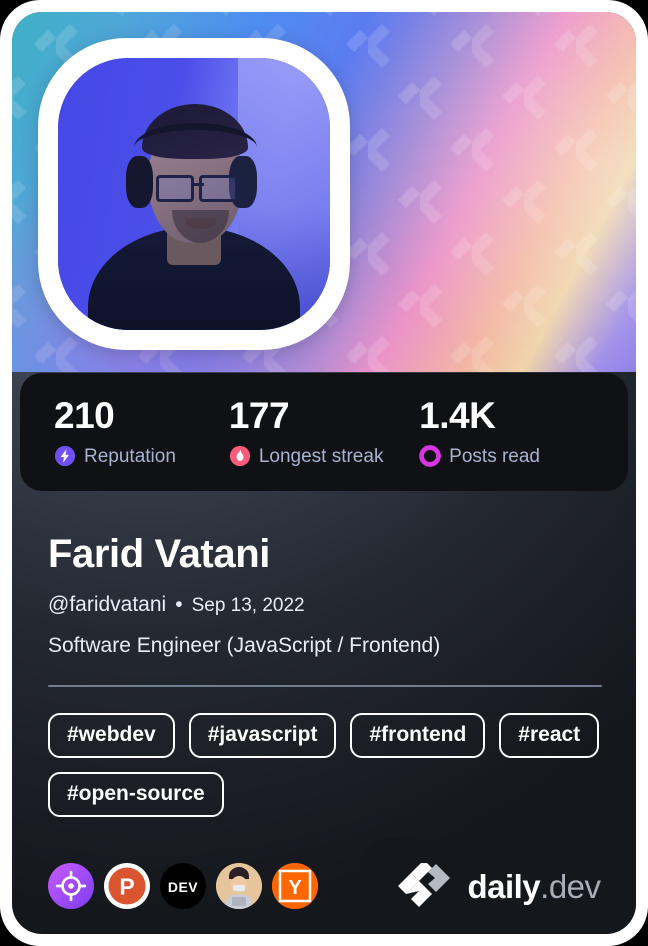 The image size is (648, 946). I want to click on product-hunt-source: P, so click(127, 886).